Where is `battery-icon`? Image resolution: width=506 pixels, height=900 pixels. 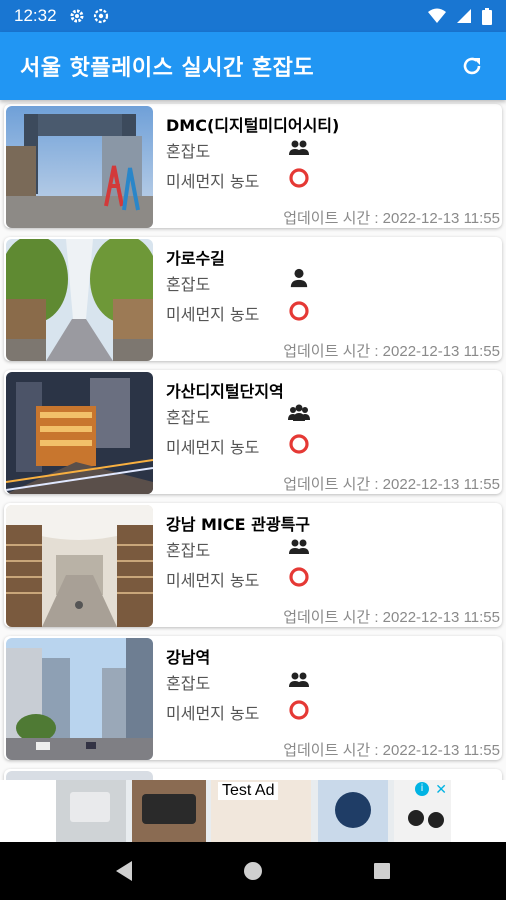 battery-icon is located at coordinates (487, 16).